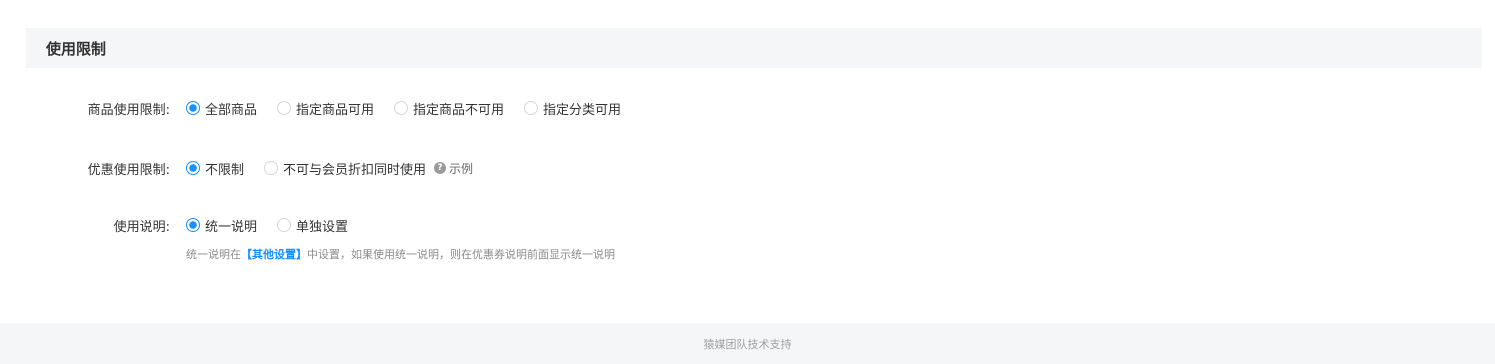  What do you see at coordinates (461, 168) in the screenshot?
I see `example-label: 示例` at bounding box center [461, 168].